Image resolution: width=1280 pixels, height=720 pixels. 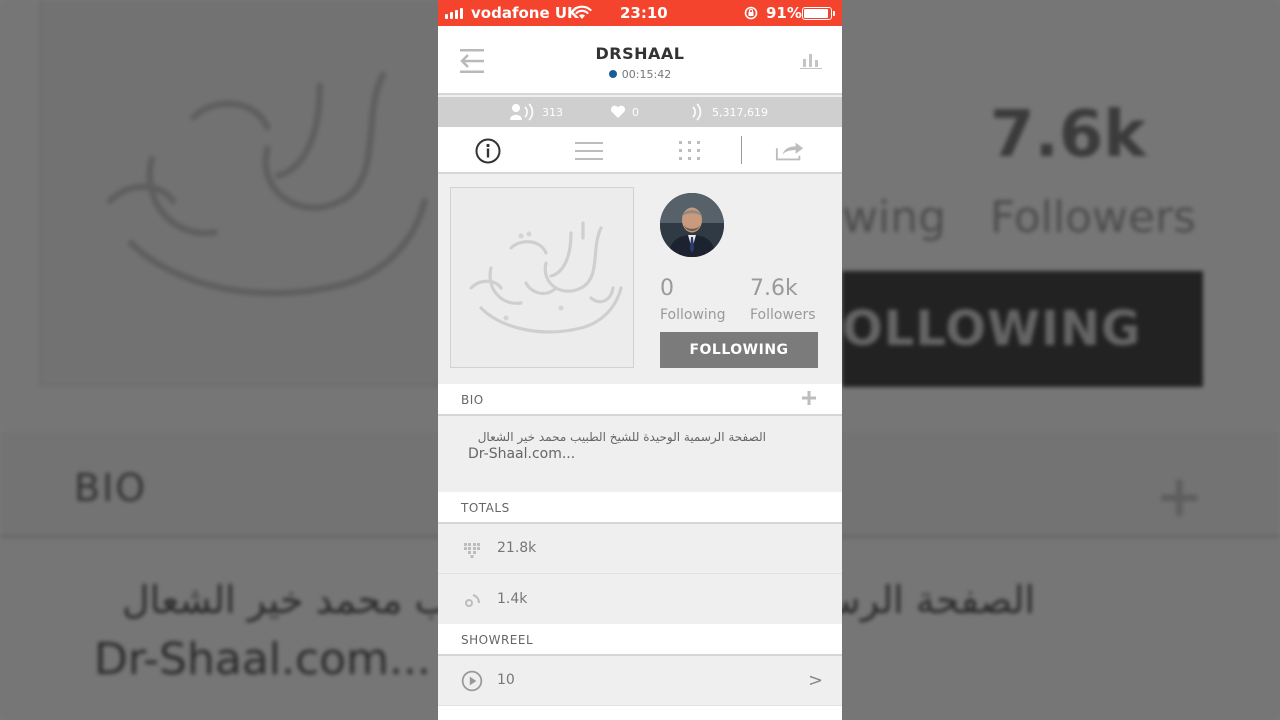 What do you see at coordinates (693, 315) in the screenshot?
I see `following-label: Following` at bounding box center [693, 315].